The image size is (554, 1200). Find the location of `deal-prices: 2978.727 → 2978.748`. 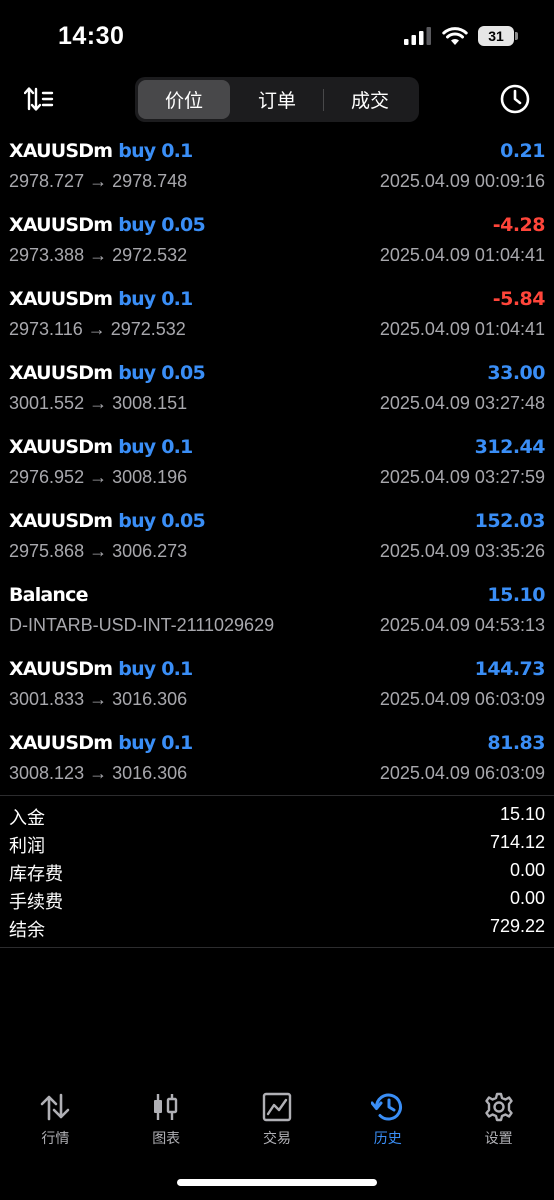

deal-prices: 2978.727 → 2978.748 is located at coordinates (98, 181).